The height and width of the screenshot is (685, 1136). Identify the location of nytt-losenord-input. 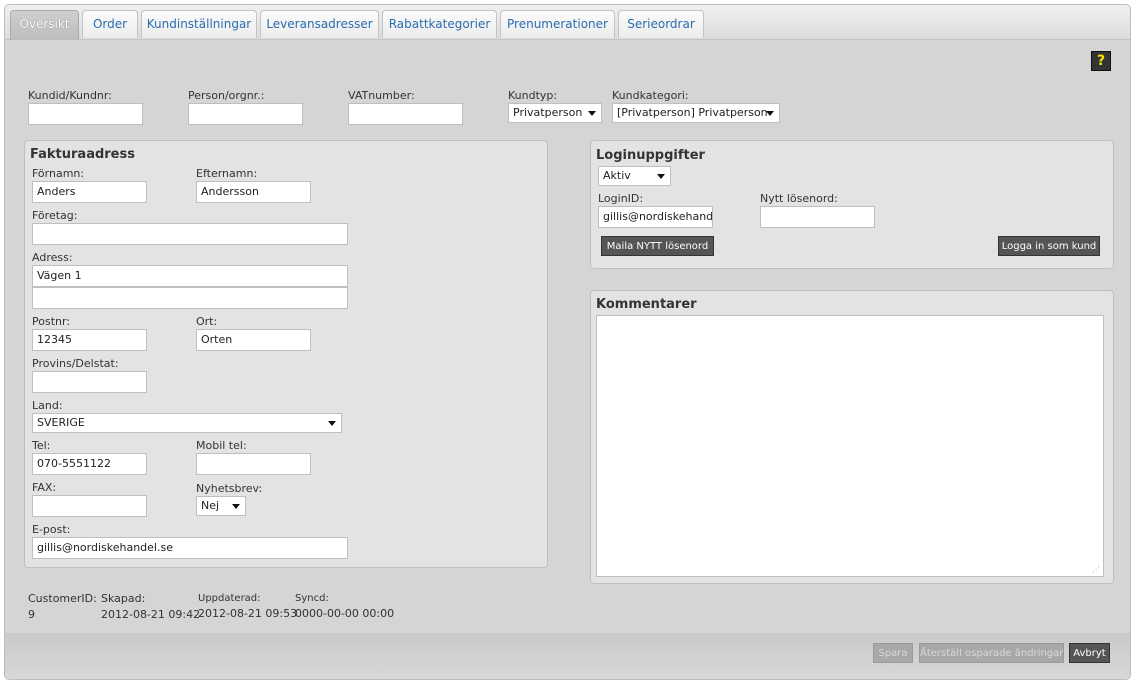
(817, 217).